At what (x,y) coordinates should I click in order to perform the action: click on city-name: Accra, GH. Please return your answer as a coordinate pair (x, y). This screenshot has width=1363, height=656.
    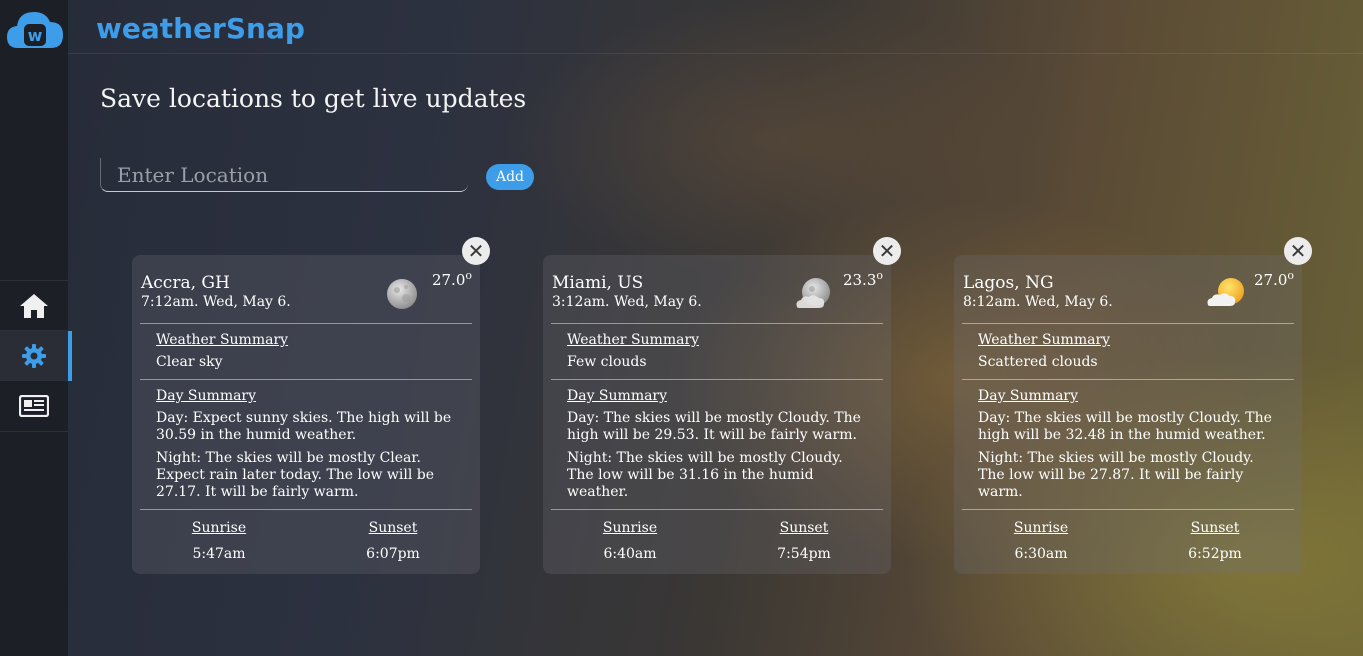
    Looking at the image, I should click on (185, 283).